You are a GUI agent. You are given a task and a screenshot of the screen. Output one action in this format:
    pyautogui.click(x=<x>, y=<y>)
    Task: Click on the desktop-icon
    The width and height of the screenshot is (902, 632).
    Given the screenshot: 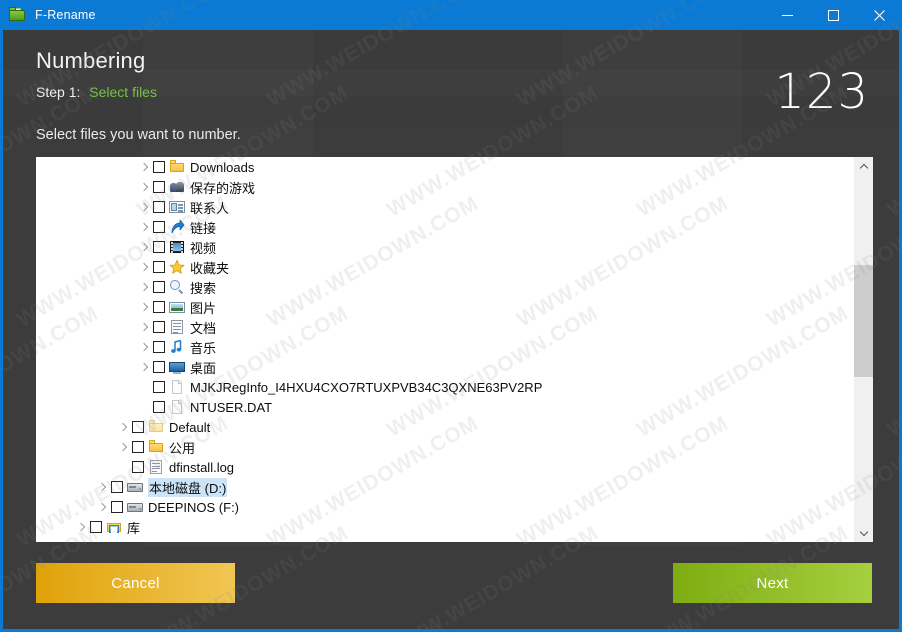 What is the action you would take?
    pyautogui.click(x=177, y=367)
    